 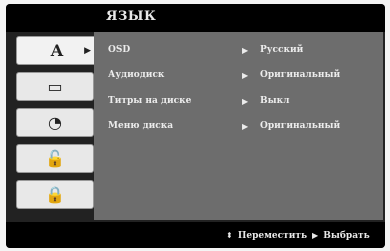 What do you see at coordinates (282, 50) in the screenshot?
I see `setting-value: Русский` at bounding box center [282, 50].